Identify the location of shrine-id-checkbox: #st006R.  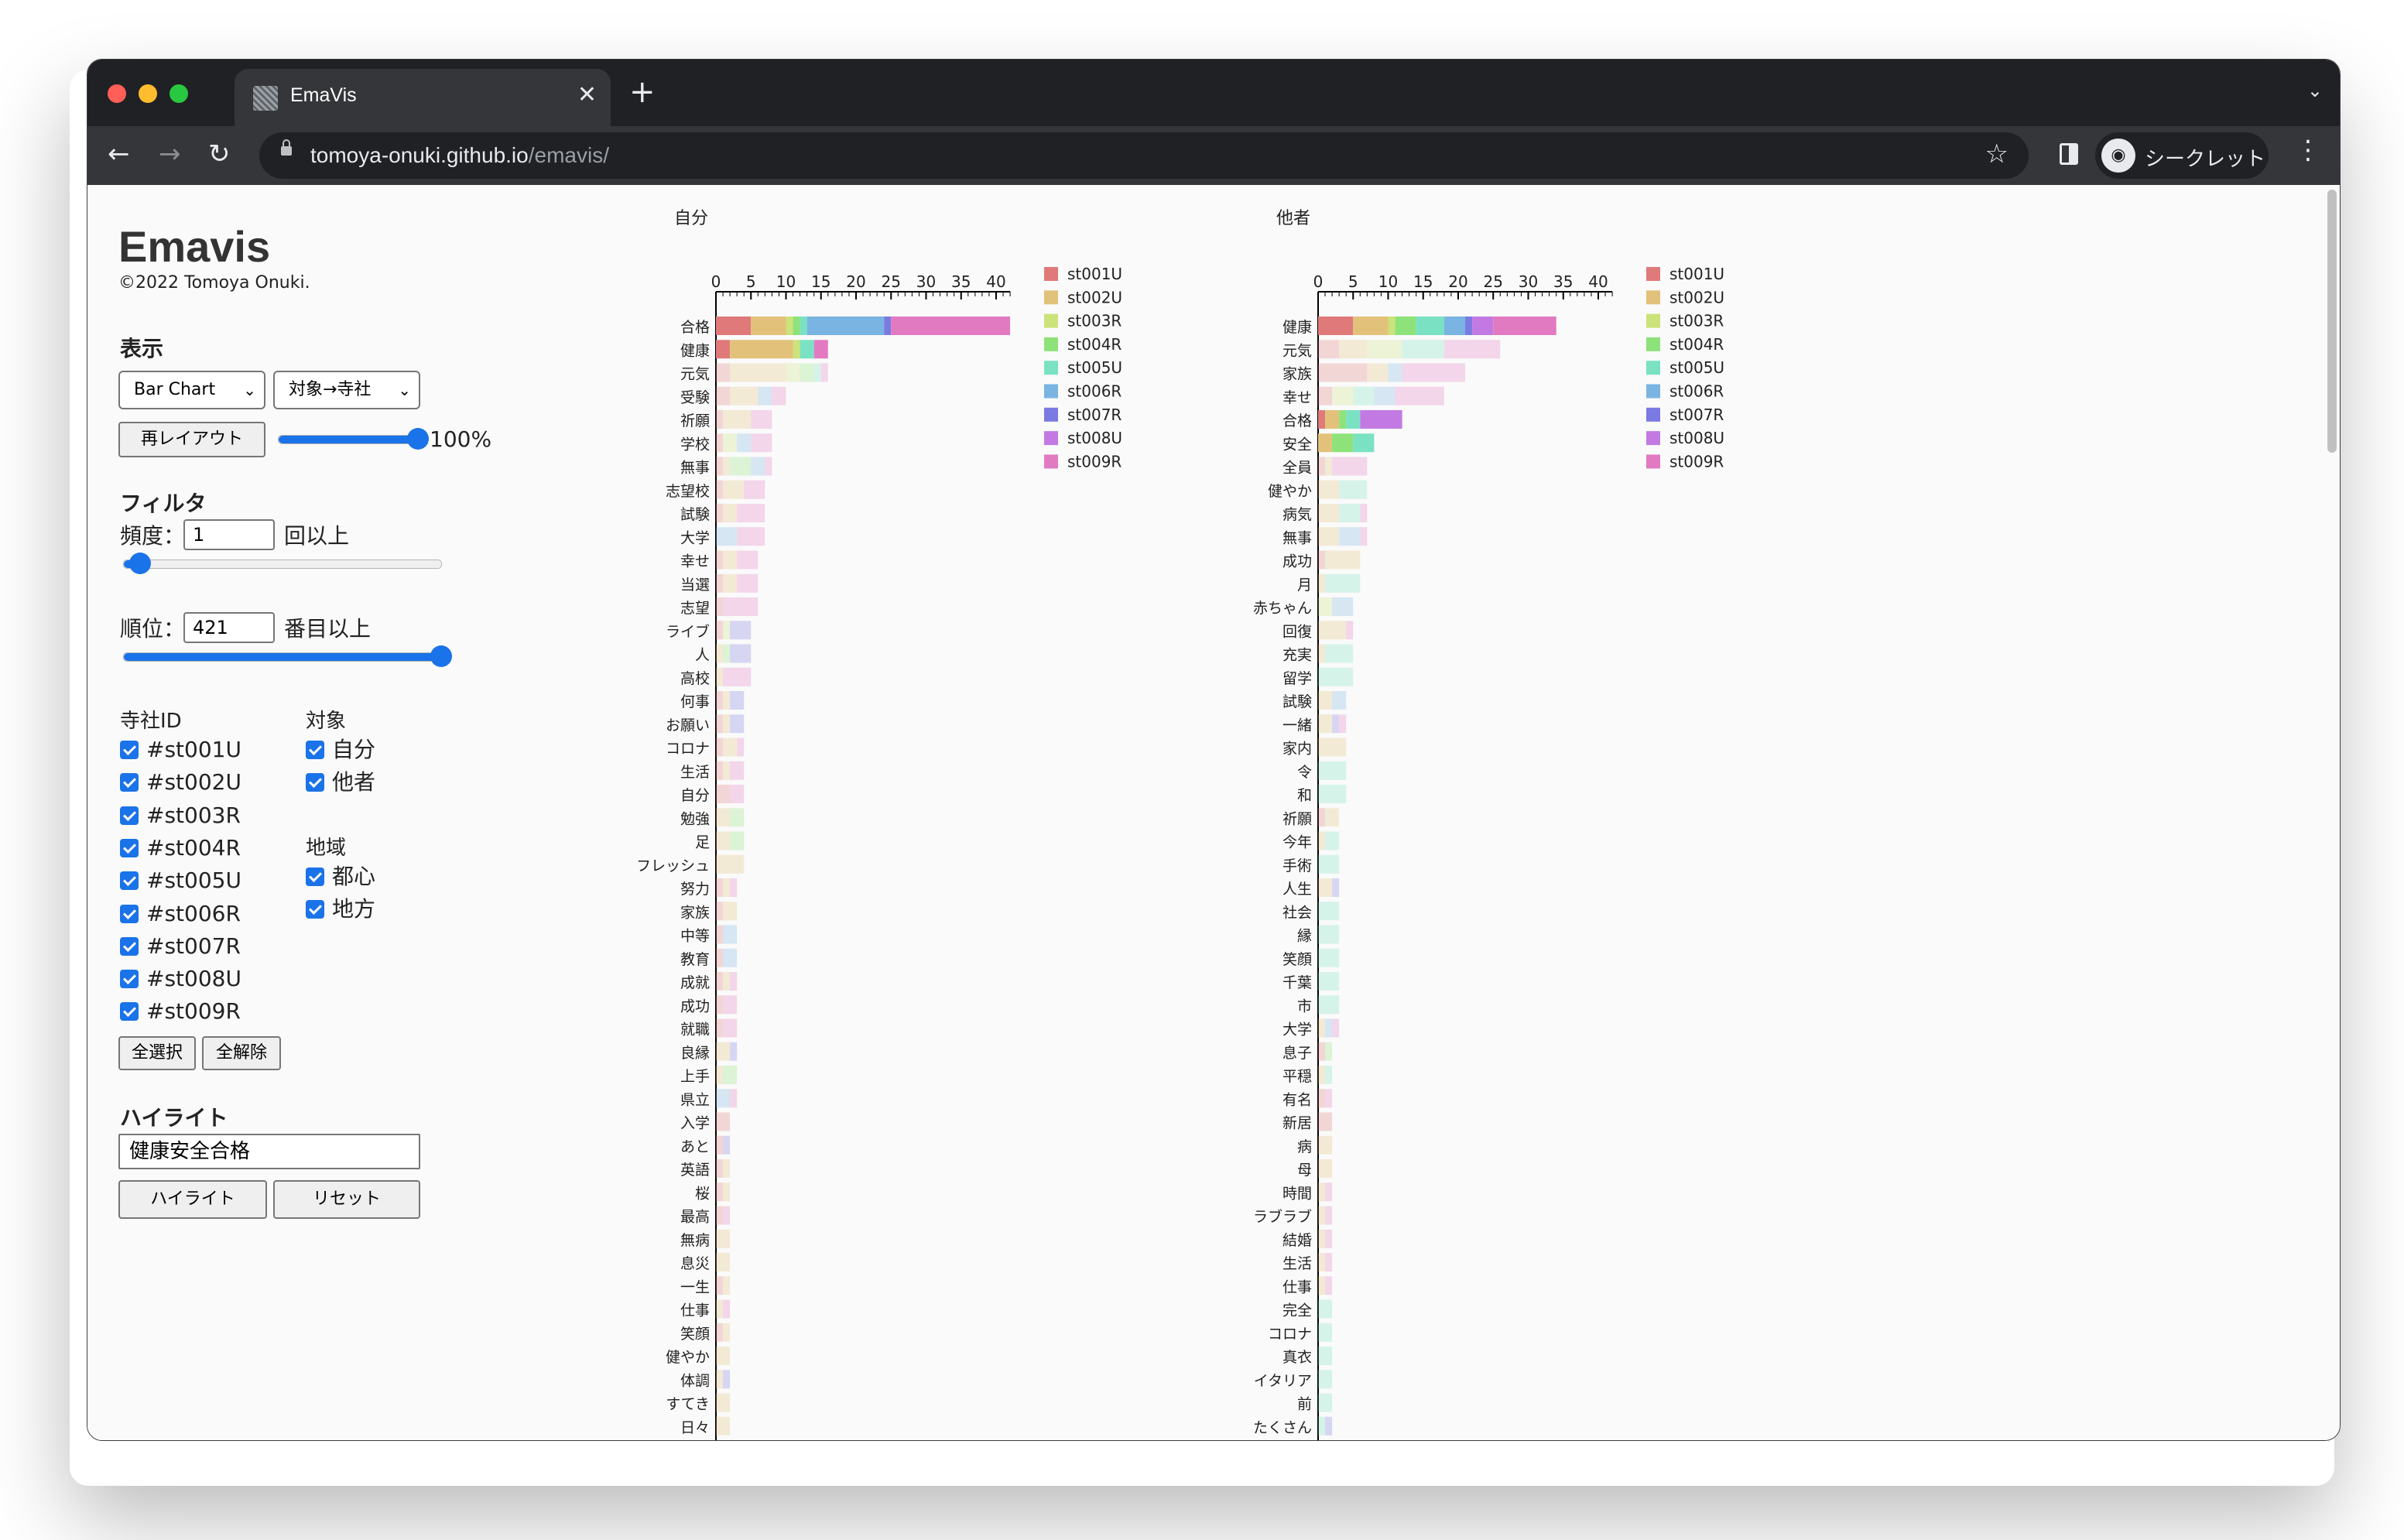
(180, 914).